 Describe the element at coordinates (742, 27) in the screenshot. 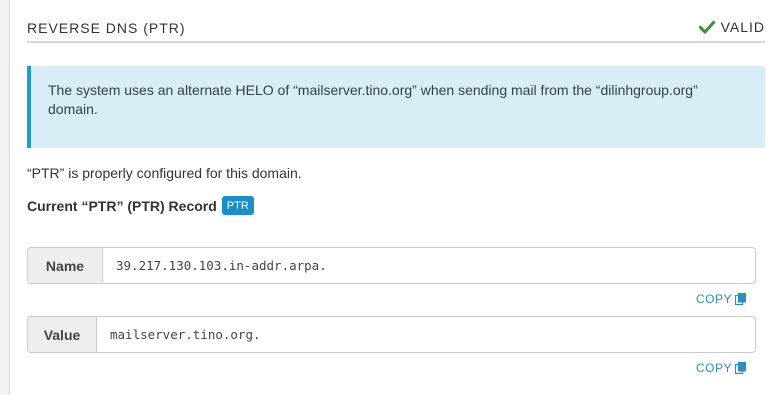

I see `status-label: VALID` at that location.